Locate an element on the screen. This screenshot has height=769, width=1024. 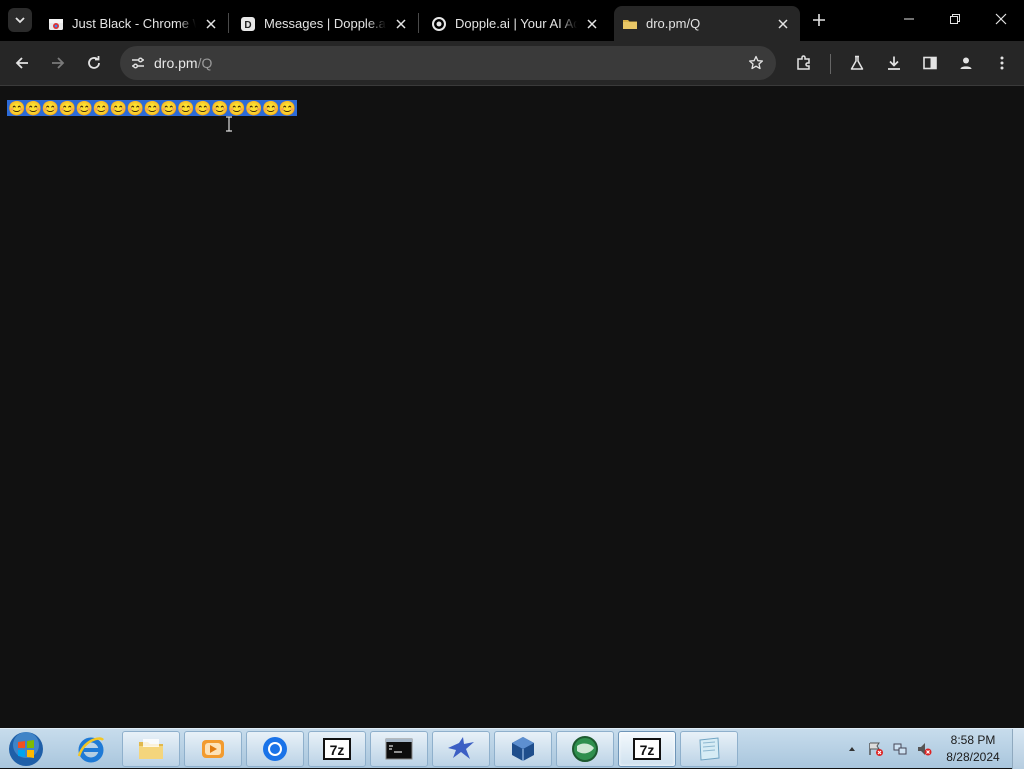
minimize-icon is located at coordinates (909, 19).